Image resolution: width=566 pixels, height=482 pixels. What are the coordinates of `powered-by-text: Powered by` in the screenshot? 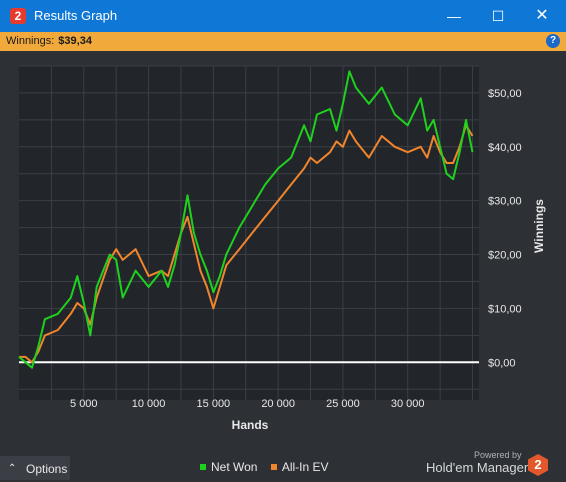 It's located at (498, 455).